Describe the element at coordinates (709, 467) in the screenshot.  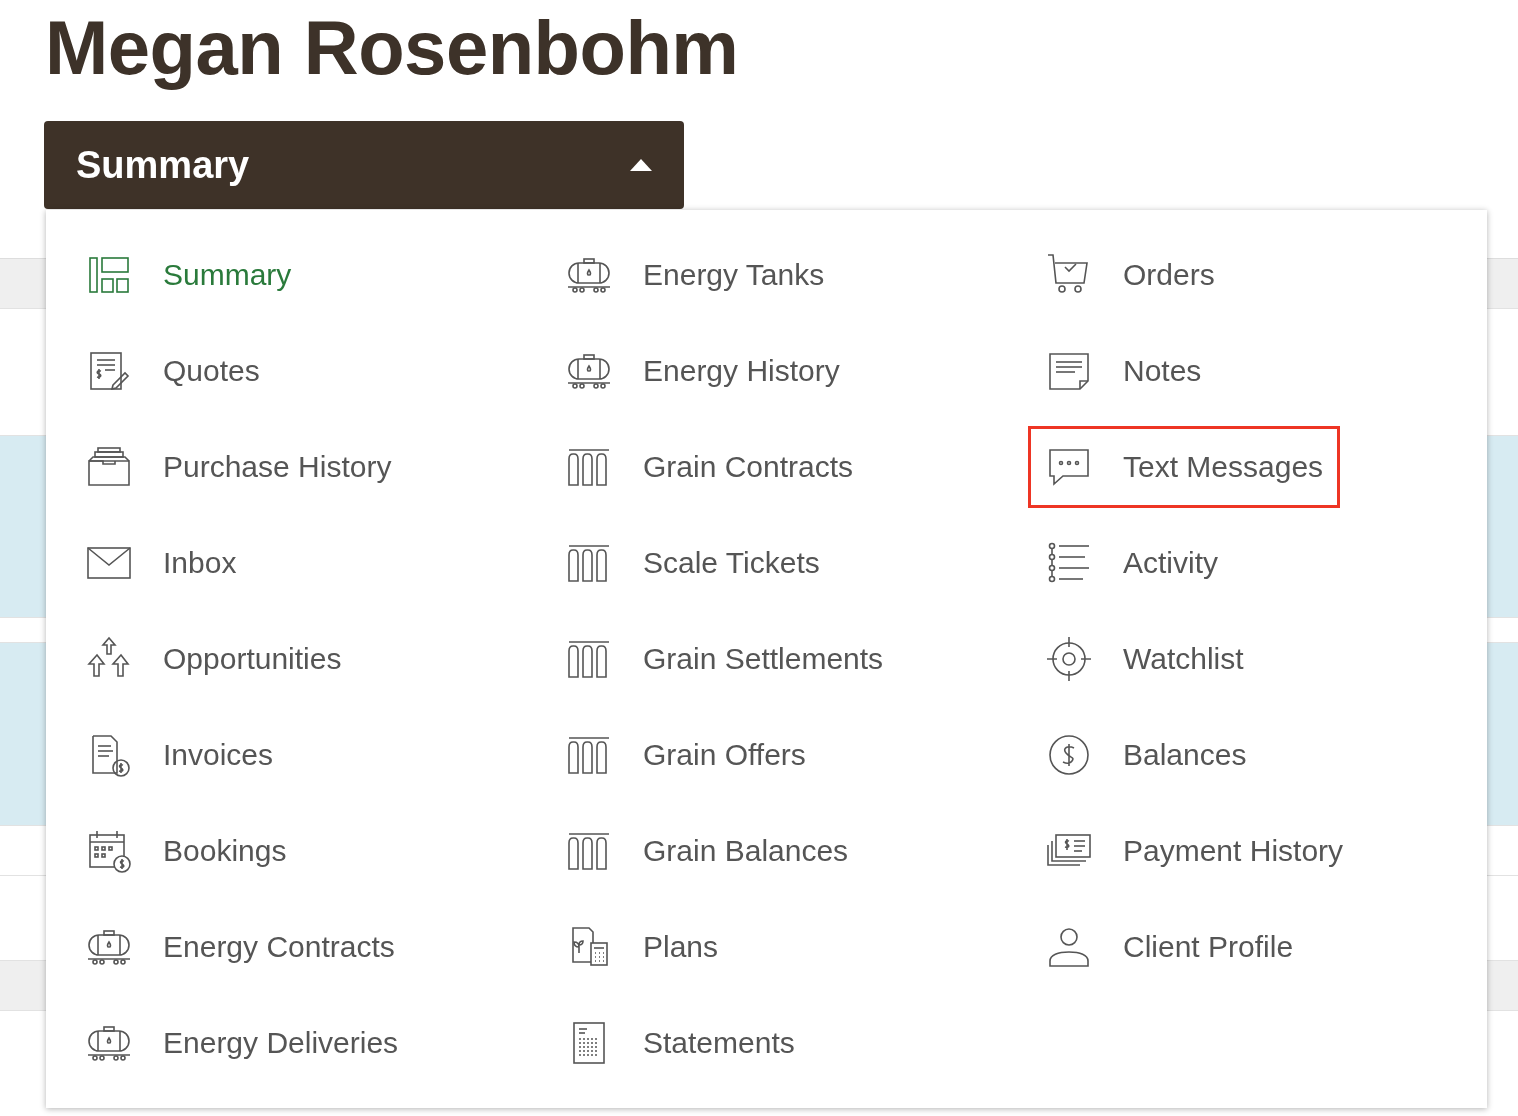
I see `menu-item: Grain Contracts` at that location.